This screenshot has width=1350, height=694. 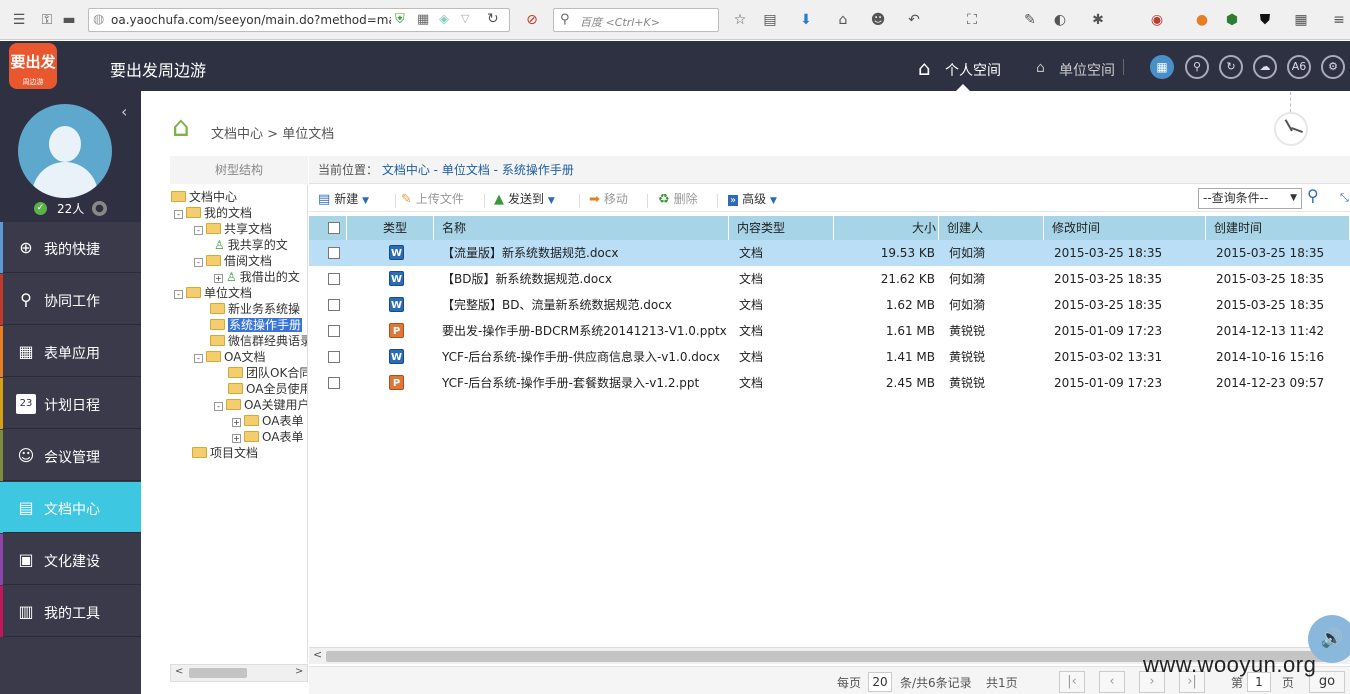 I want to click on wall-icon: ▦, so click(x=1301, y=20).